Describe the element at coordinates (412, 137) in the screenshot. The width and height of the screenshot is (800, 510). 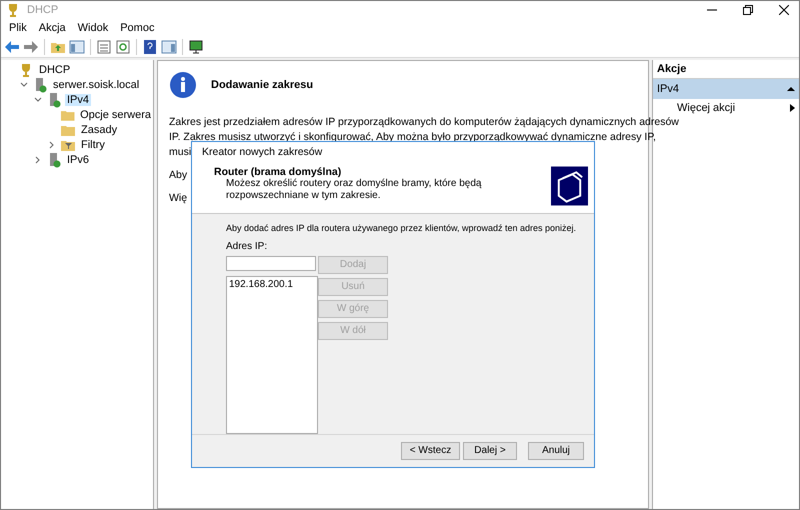
I see `description-text: IP. Zakres musisz utworzyć i skonfigurować, Aby można było przyporządkowywać dynamiczne adresy IP,` at that location.